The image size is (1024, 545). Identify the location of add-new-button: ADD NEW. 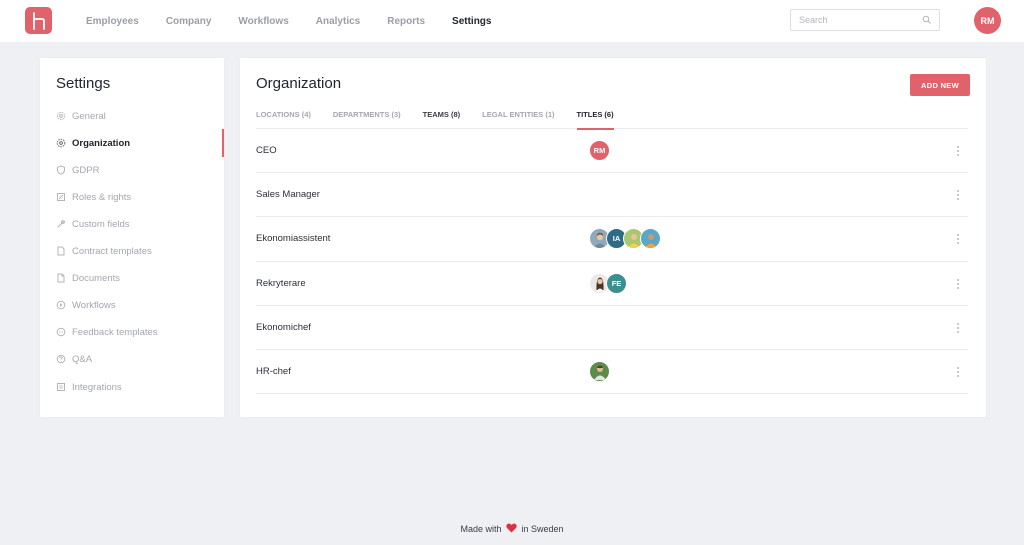
(940, 85).